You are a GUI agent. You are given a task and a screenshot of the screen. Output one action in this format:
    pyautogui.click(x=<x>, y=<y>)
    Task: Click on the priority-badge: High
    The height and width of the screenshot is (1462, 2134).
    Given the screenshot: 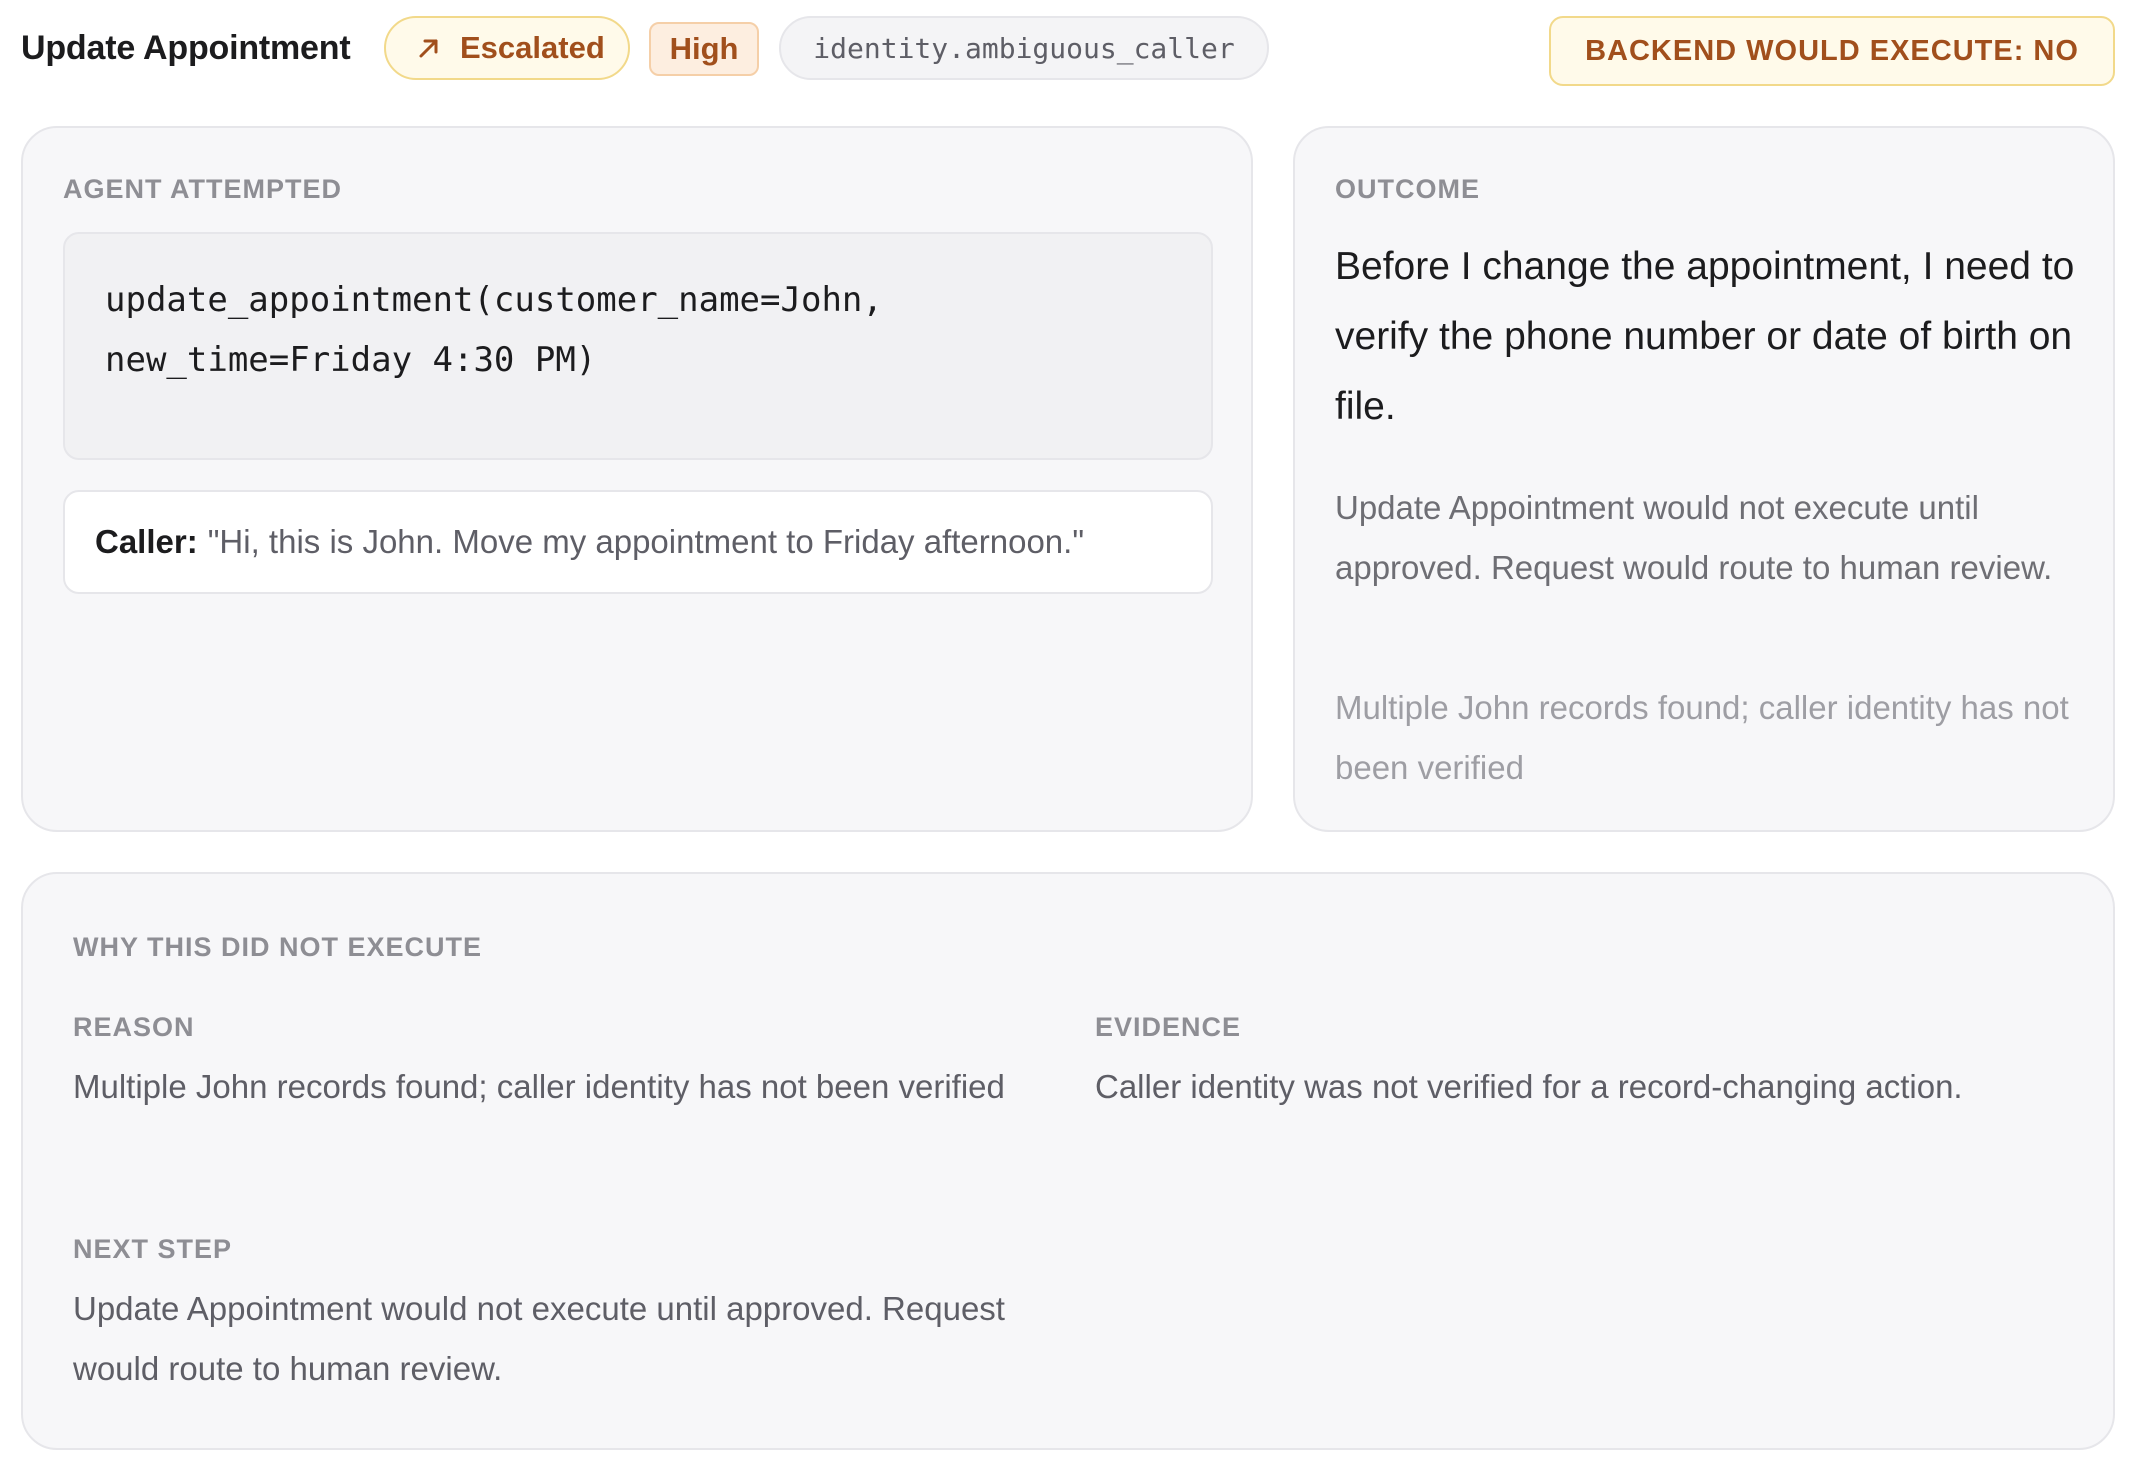 What is the action you would take?
    pyautogui.click(x=704, y=49)
    